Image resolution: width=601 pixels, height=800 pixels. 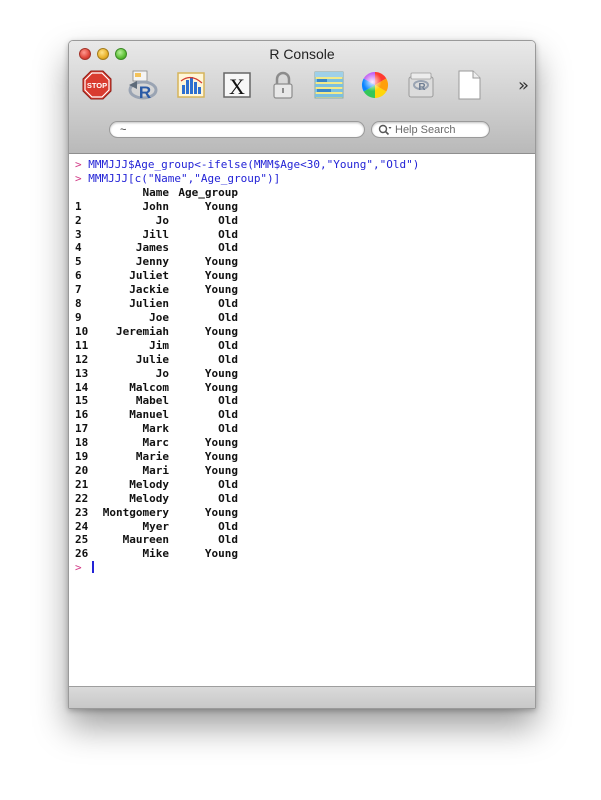 What do you see at coordinates (305, 568) in the screenshot?
I see `input-line: >` at bounding box center [305, 568].